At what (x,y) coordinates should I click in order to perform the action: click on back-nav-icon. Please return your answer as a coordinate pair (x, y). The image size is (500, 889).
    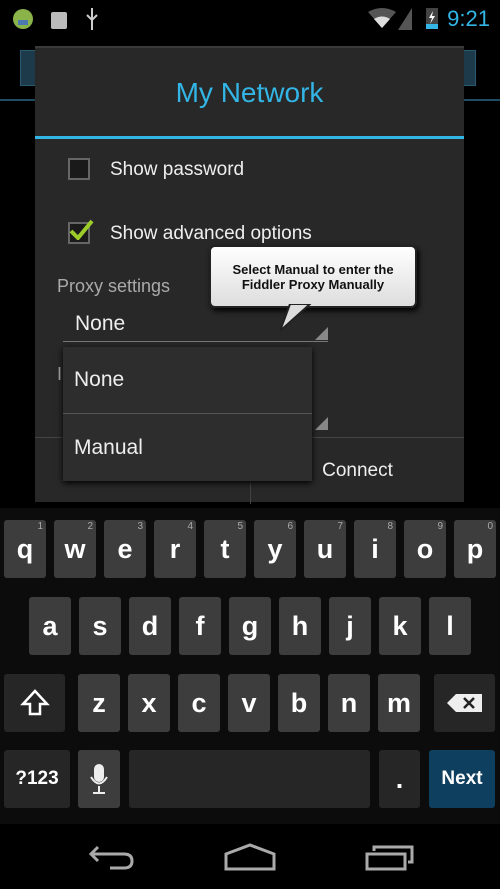
    Looking at the image, I should click on (112, 857).